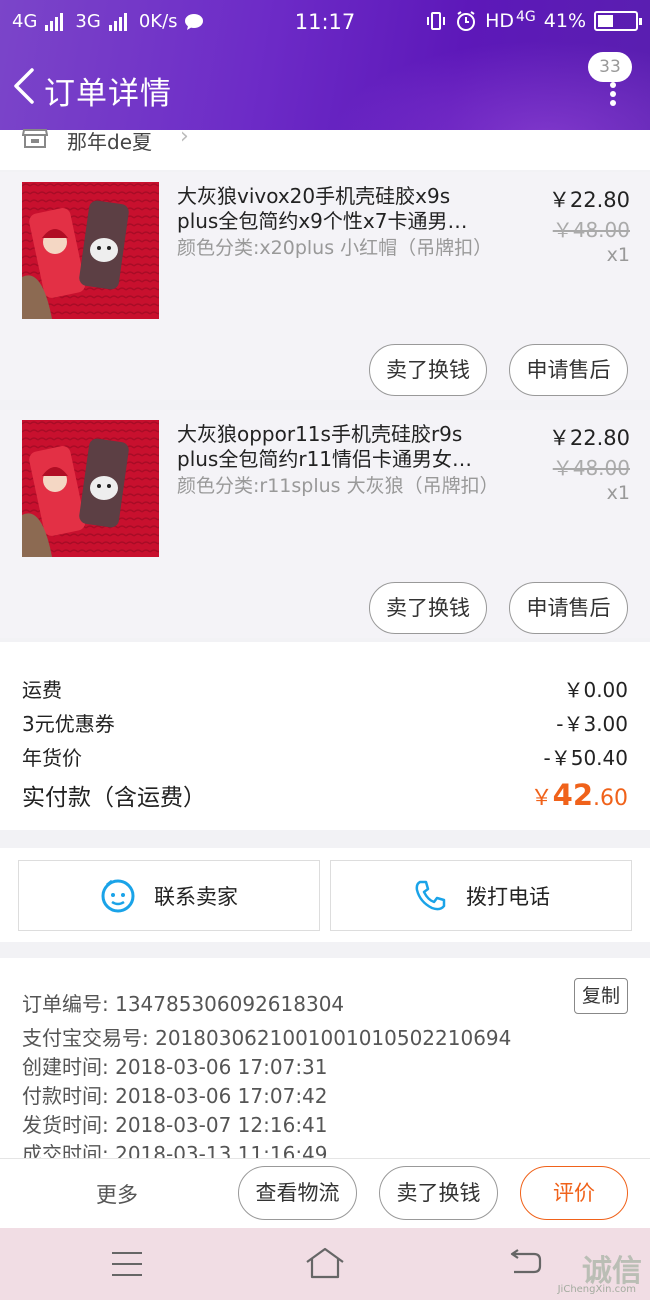  What do you see at coordinates (574, 1193) in the screenshot?
I see `review-button: 评价` at bounding box center [574, 1193].